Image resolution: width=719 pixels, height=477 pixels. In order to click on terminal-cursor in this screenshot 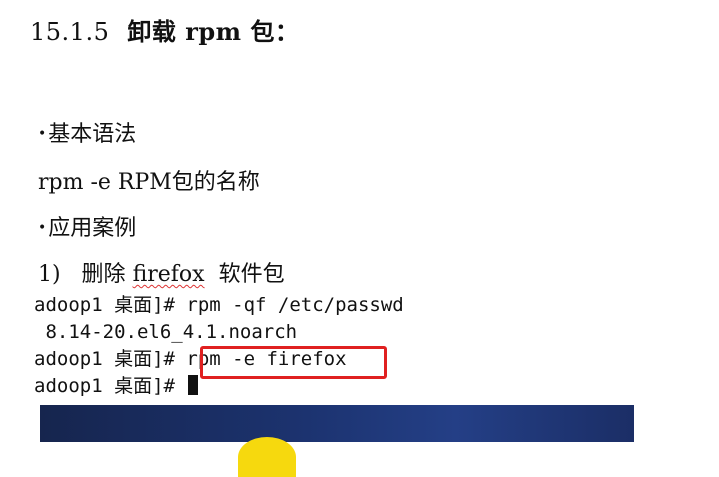, I will do `click(193, 385)`.